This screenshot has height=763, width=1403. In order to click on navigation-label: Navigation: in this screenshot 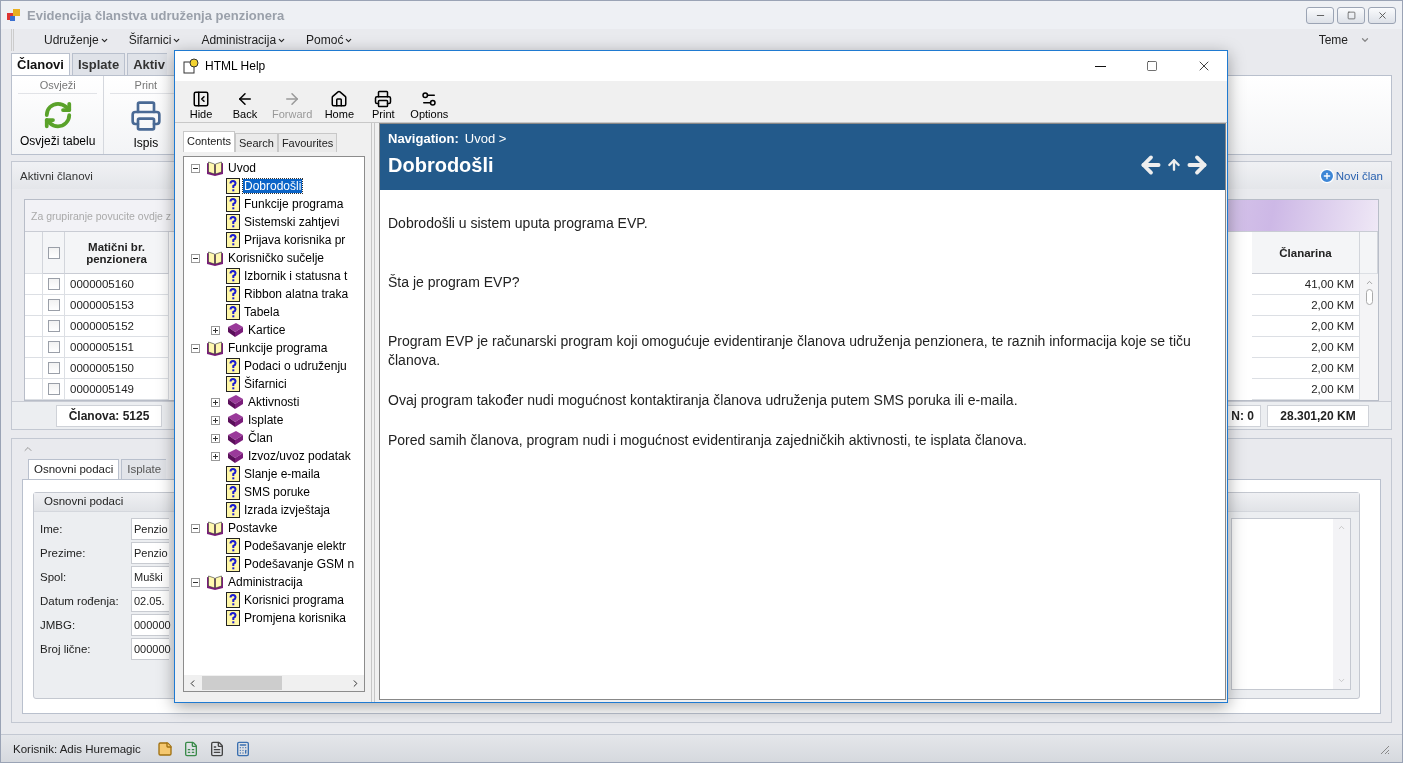, I will do `click(423, 138)`.